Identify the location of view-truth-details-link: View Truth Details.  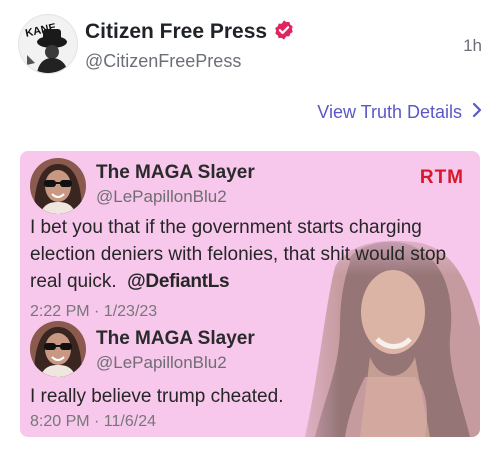
(399, 112).